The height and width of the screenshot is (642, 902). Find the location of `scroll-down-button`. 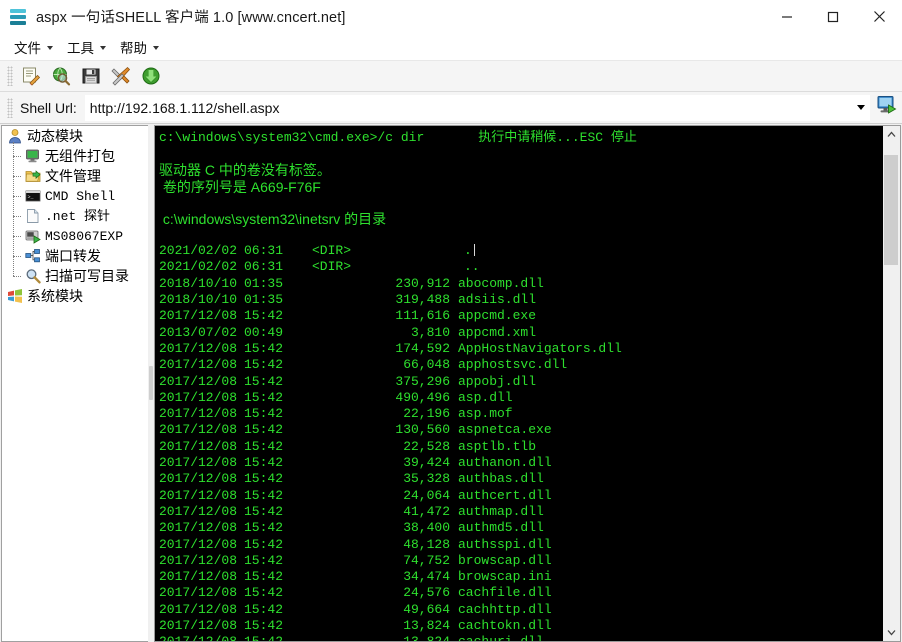

scroll-down-button is located at coordinates (891, 632).